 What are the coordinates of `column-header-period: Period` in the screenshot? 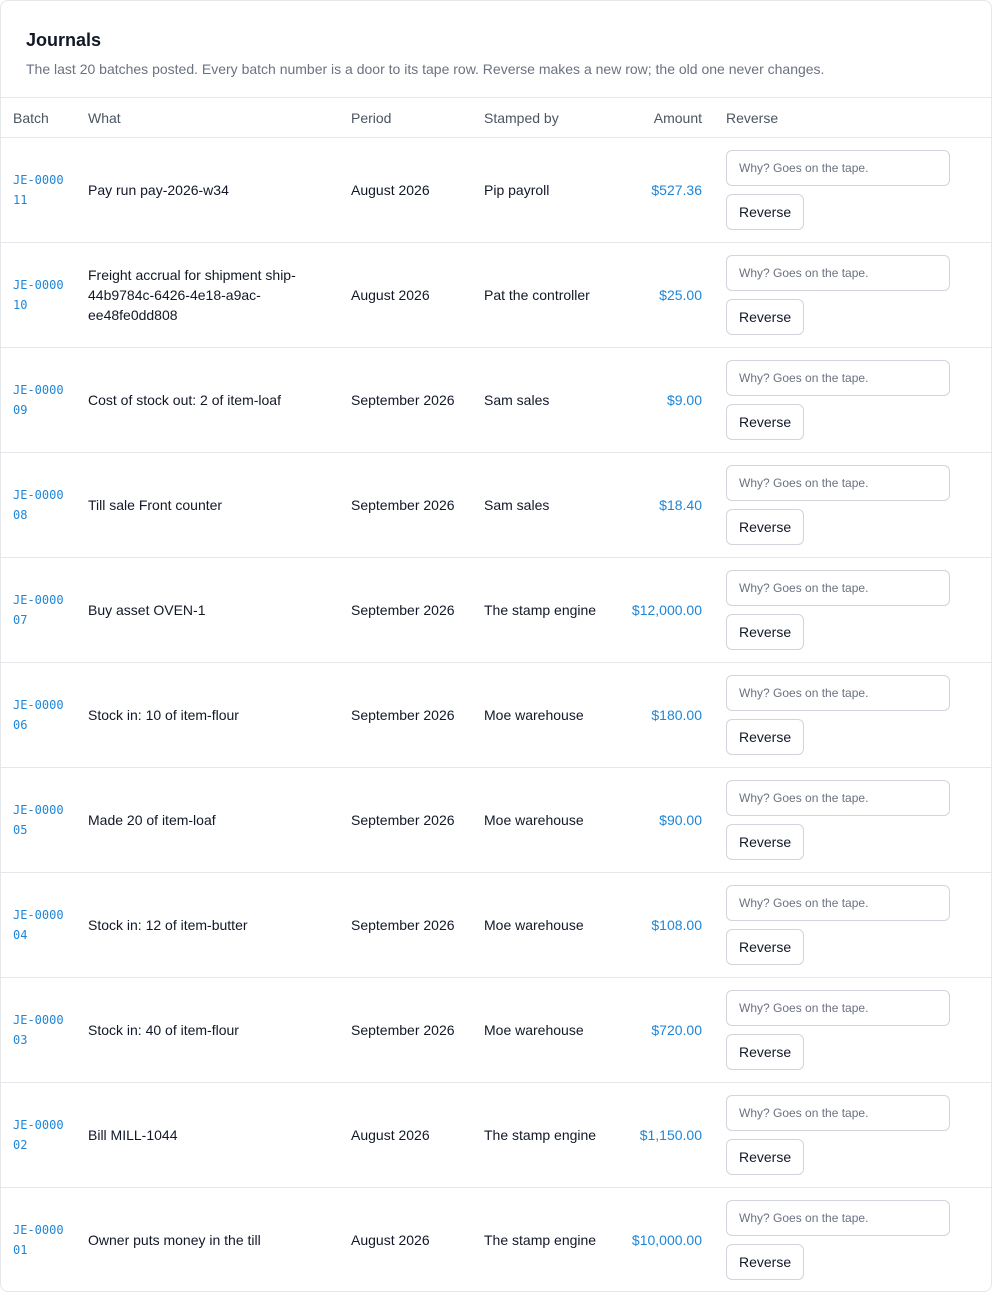 It's located at (405, 117).